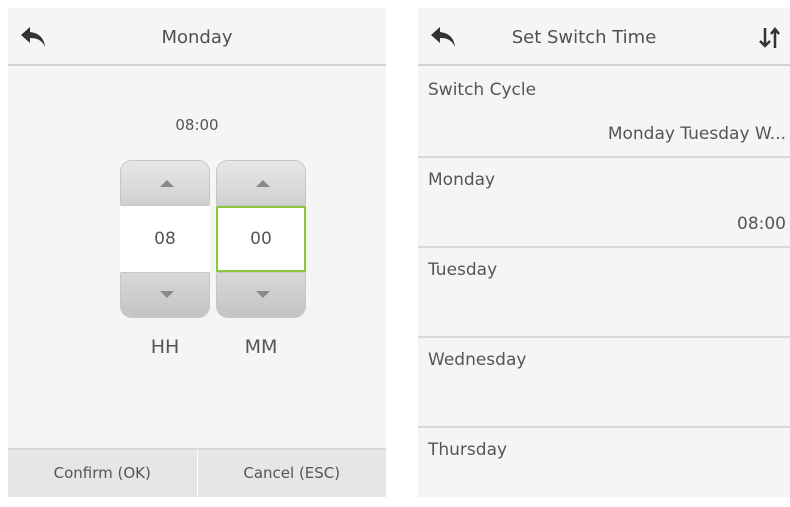  Describe the element at coordinates (584, 37) in the screenshot. I see `page-title: Set Switch Time` at that location.